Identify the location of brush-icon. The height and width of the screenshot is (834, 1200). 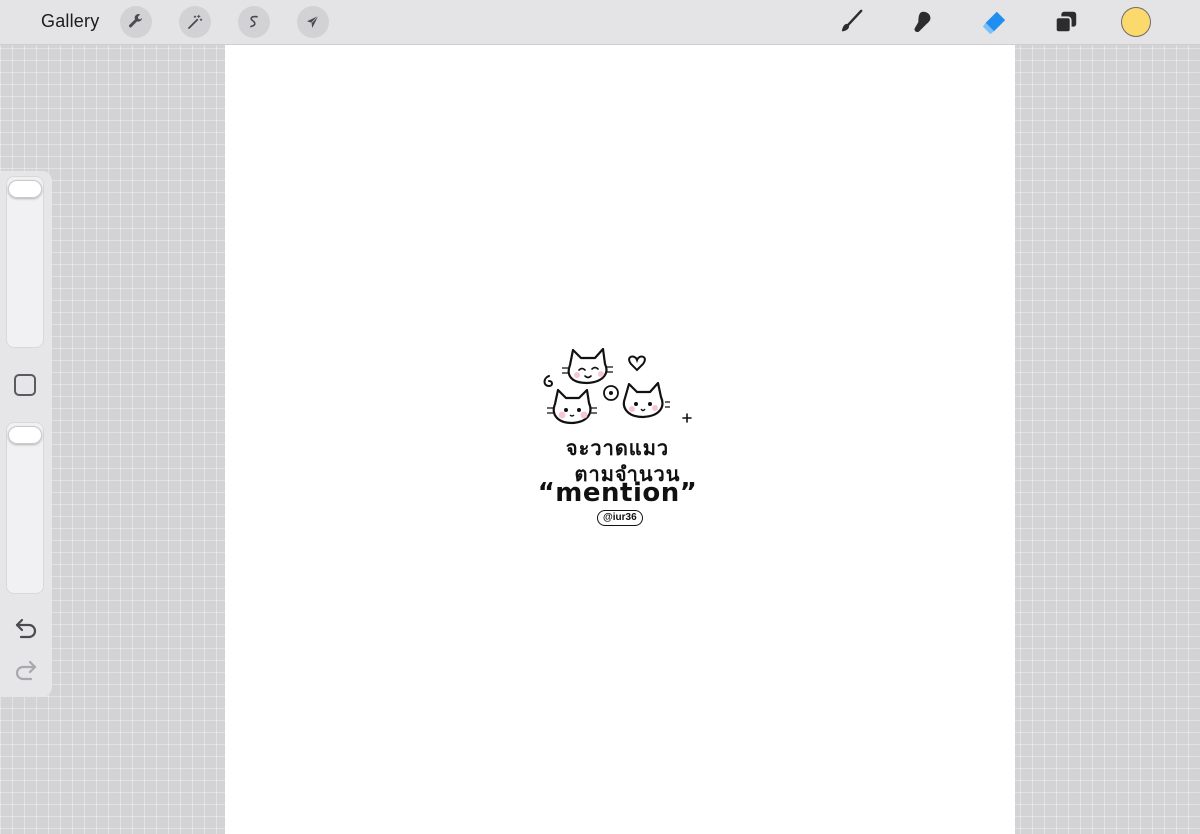
(852, 20).